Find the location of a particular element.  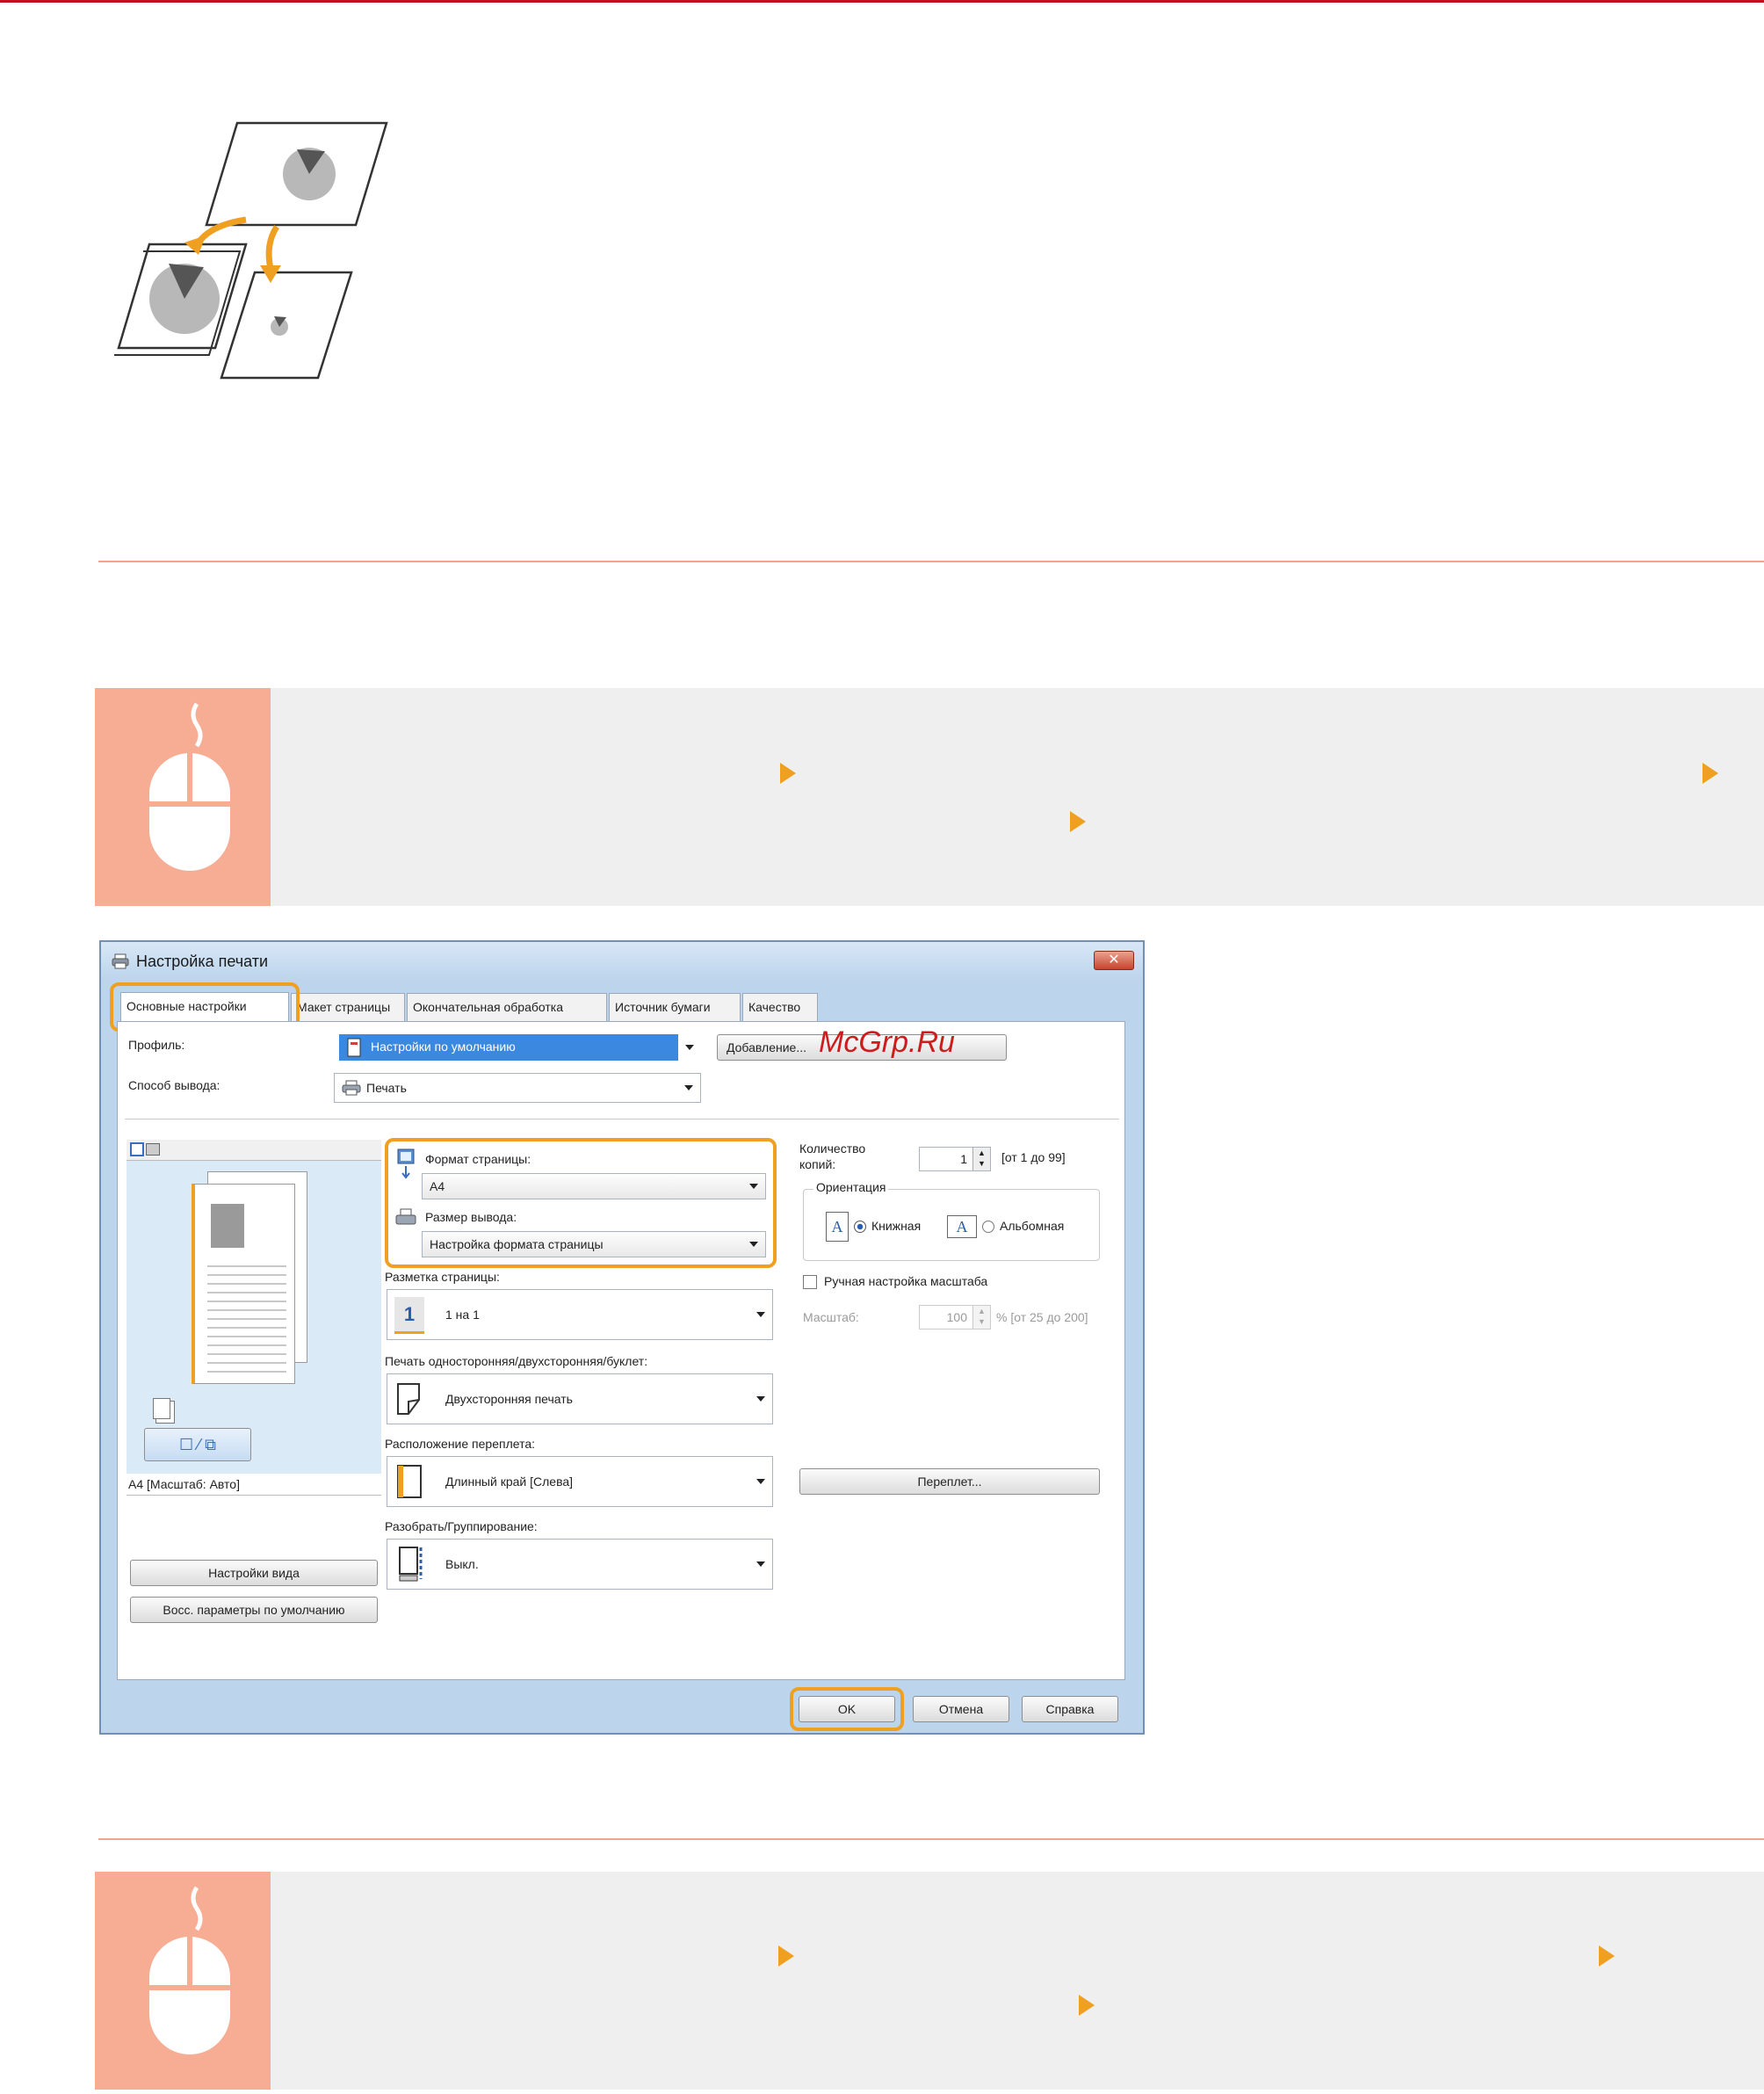

binding-value: Длинный край [Слева] is located at coordinates (509, 1481).